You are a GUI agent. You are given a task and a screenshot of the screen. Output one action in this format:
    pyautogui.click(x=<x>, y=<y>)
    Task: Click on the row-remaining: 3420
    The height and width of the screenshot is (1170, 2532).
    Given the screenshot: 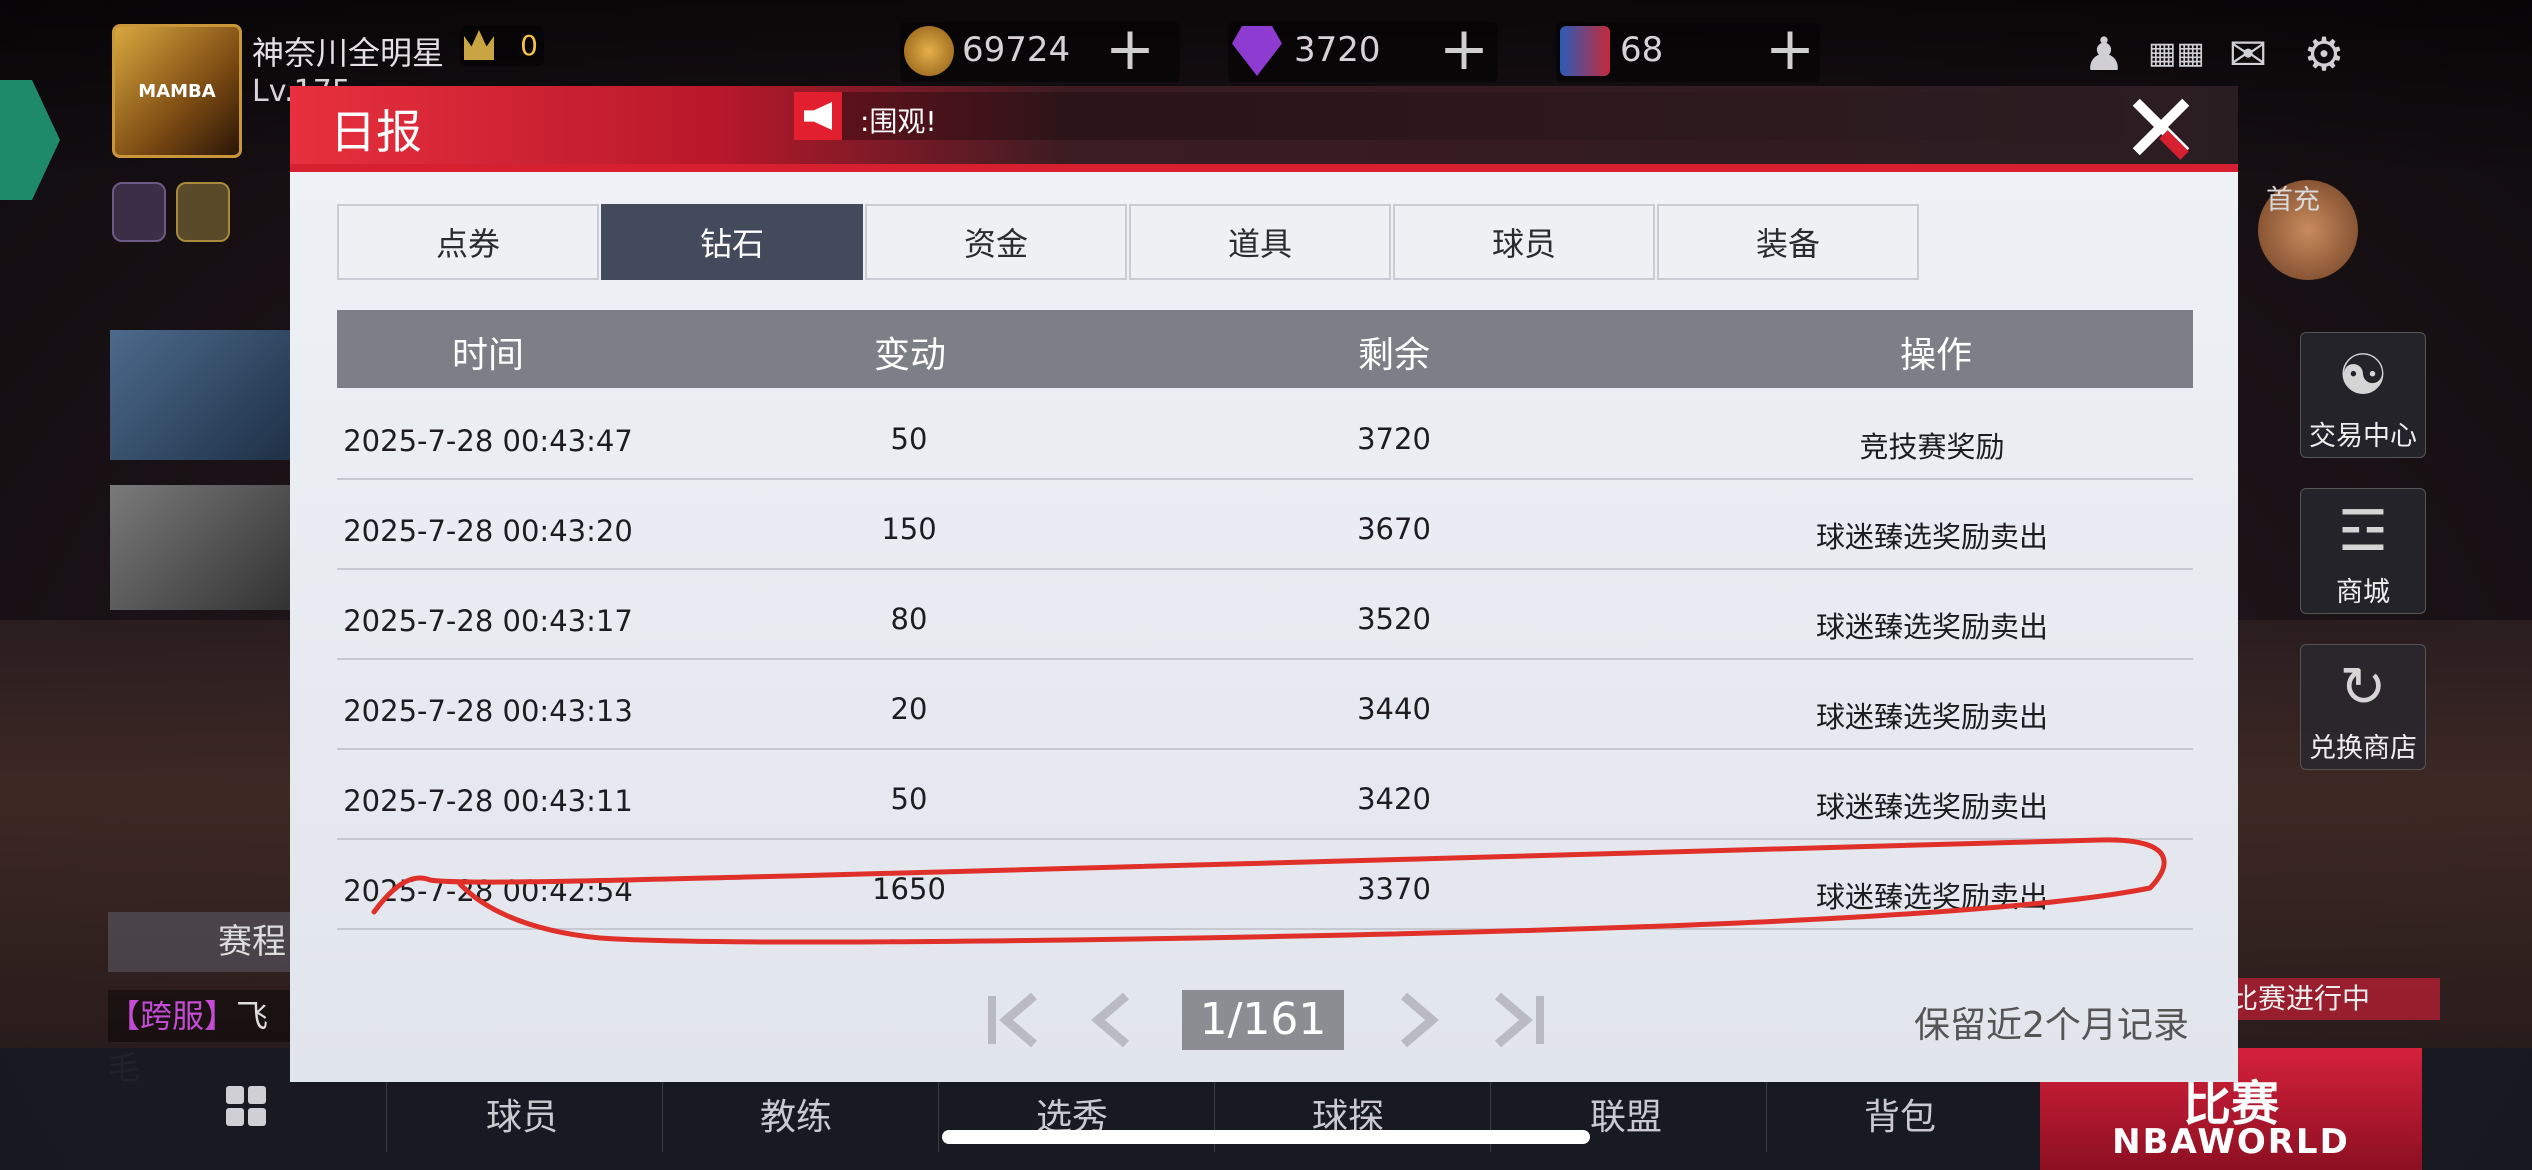 What is the action you would take?
    pyautogui.click(x=1394, y=799)
    